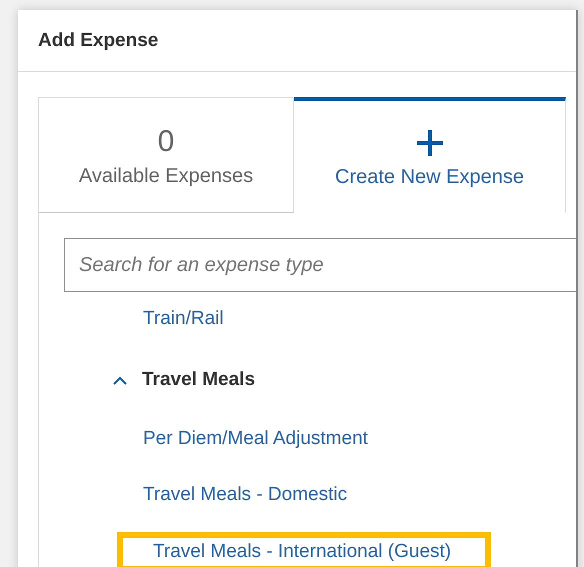 The height and width of the screenshot is (567, 584). What do you see at coordinates (344, 380) in the screenshot?
I see `group-toggle: Travel Meals` at bounding box center [344, 380].